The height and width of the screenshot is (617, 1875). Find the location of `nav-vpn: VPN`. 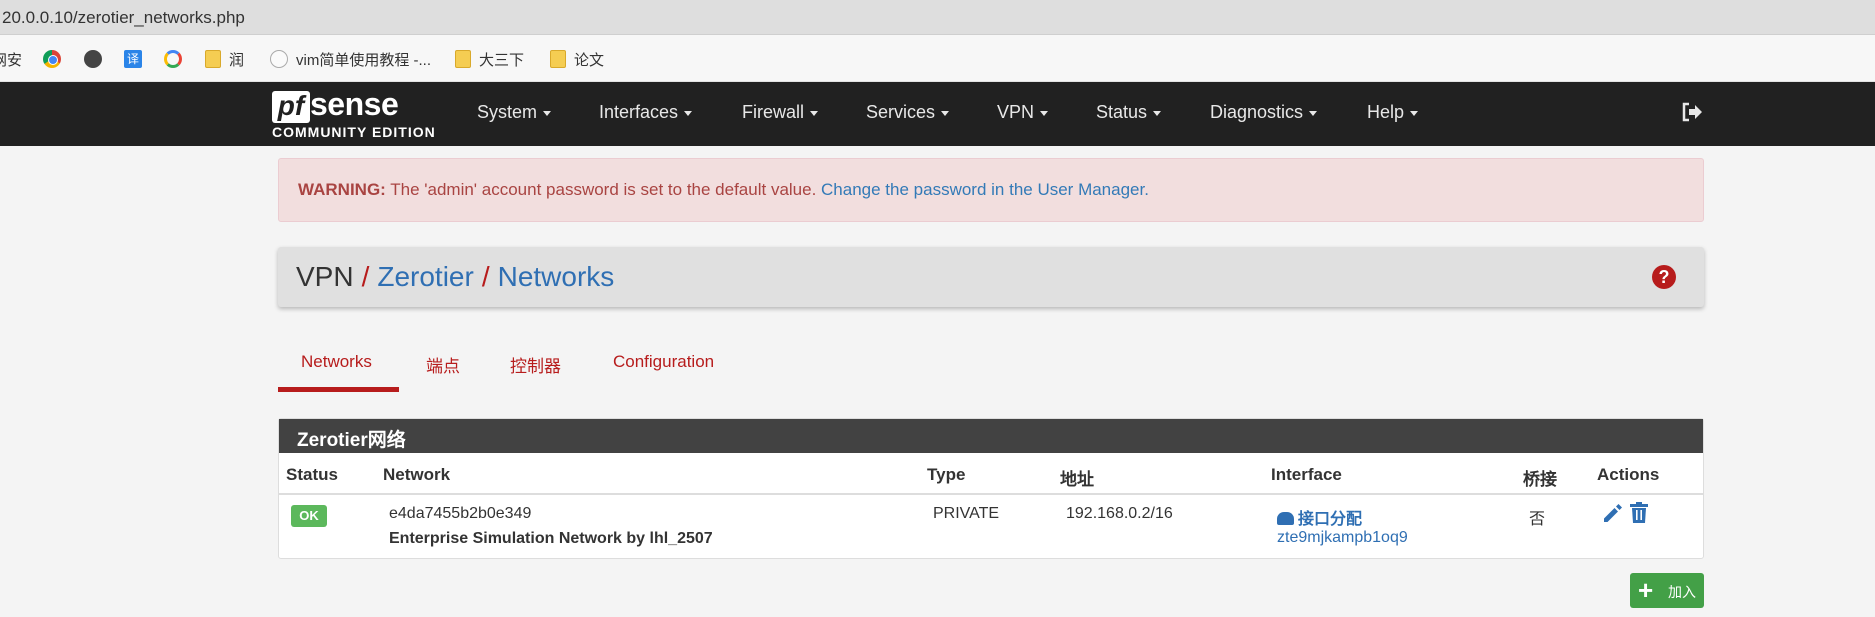

nav-vpn: VPN is located at coordinates (1023, 112).